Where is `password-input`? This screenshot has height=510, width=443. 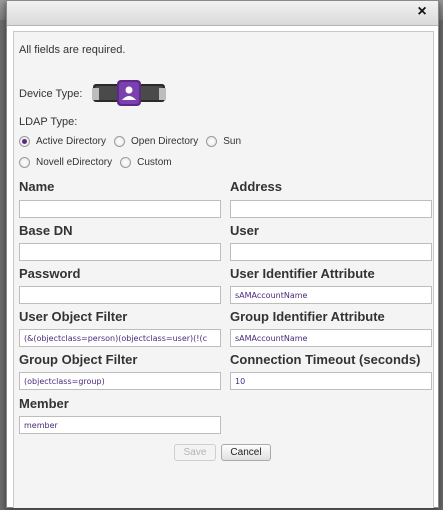 password-input is located at coordinates (120, 295).